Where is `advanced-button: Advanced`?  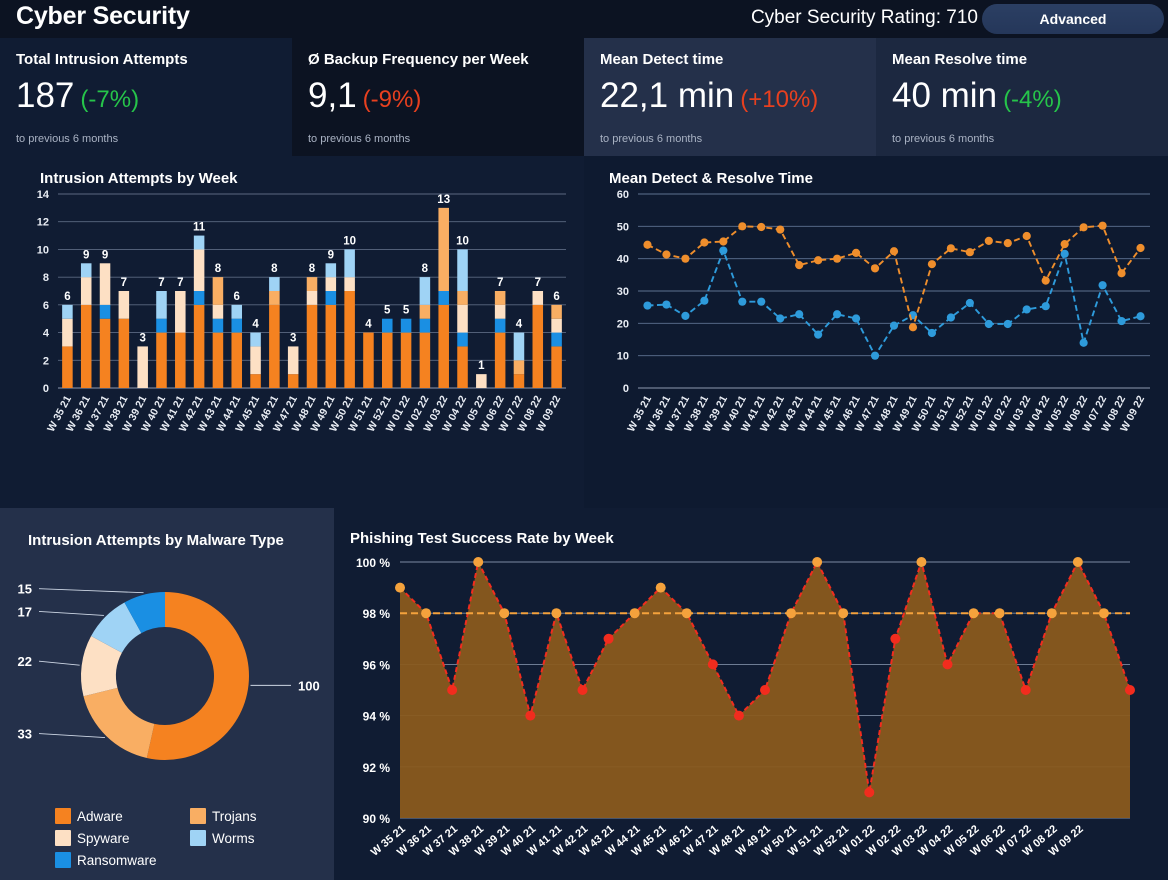 advanced-button: Advanced is located at coordinates (1073, 19).